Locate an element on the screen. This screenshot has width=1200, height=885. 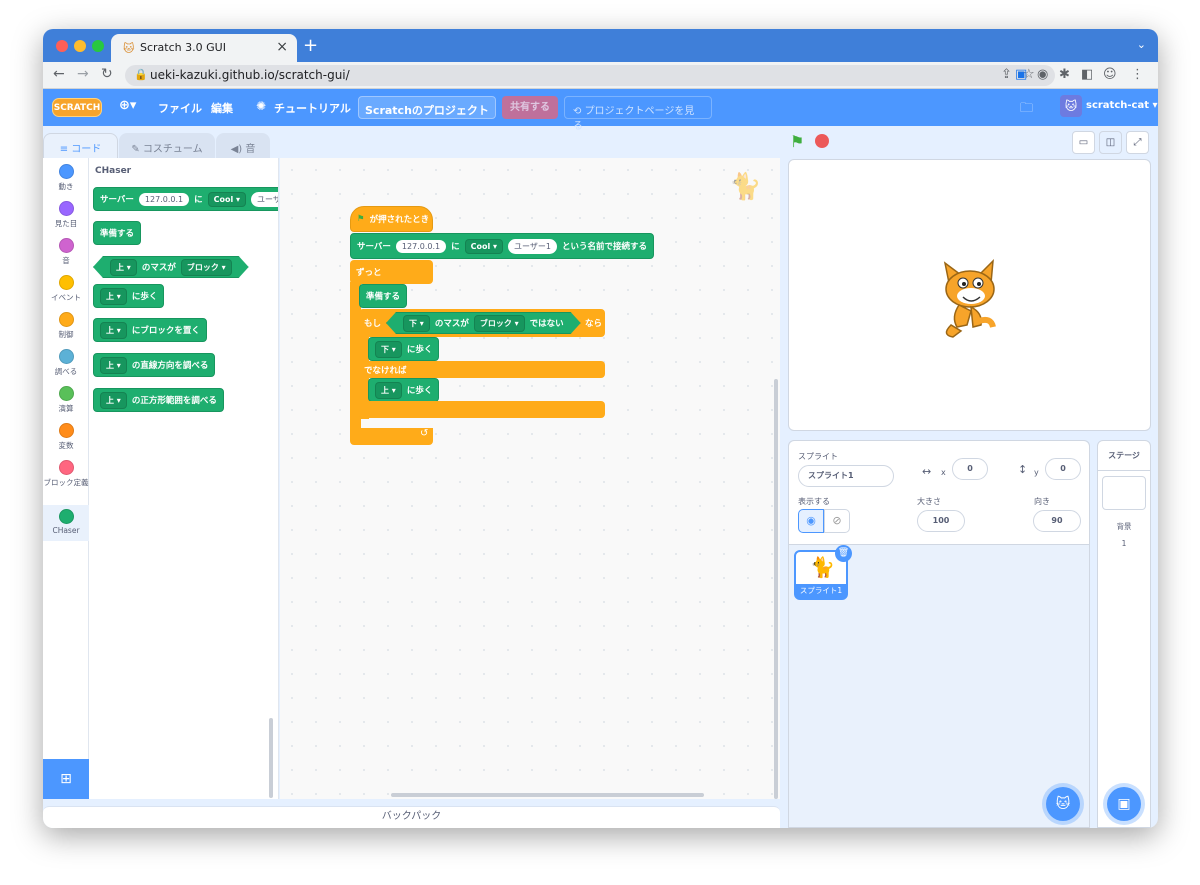
block-text: 準備する is located at coordinates (383, 297).